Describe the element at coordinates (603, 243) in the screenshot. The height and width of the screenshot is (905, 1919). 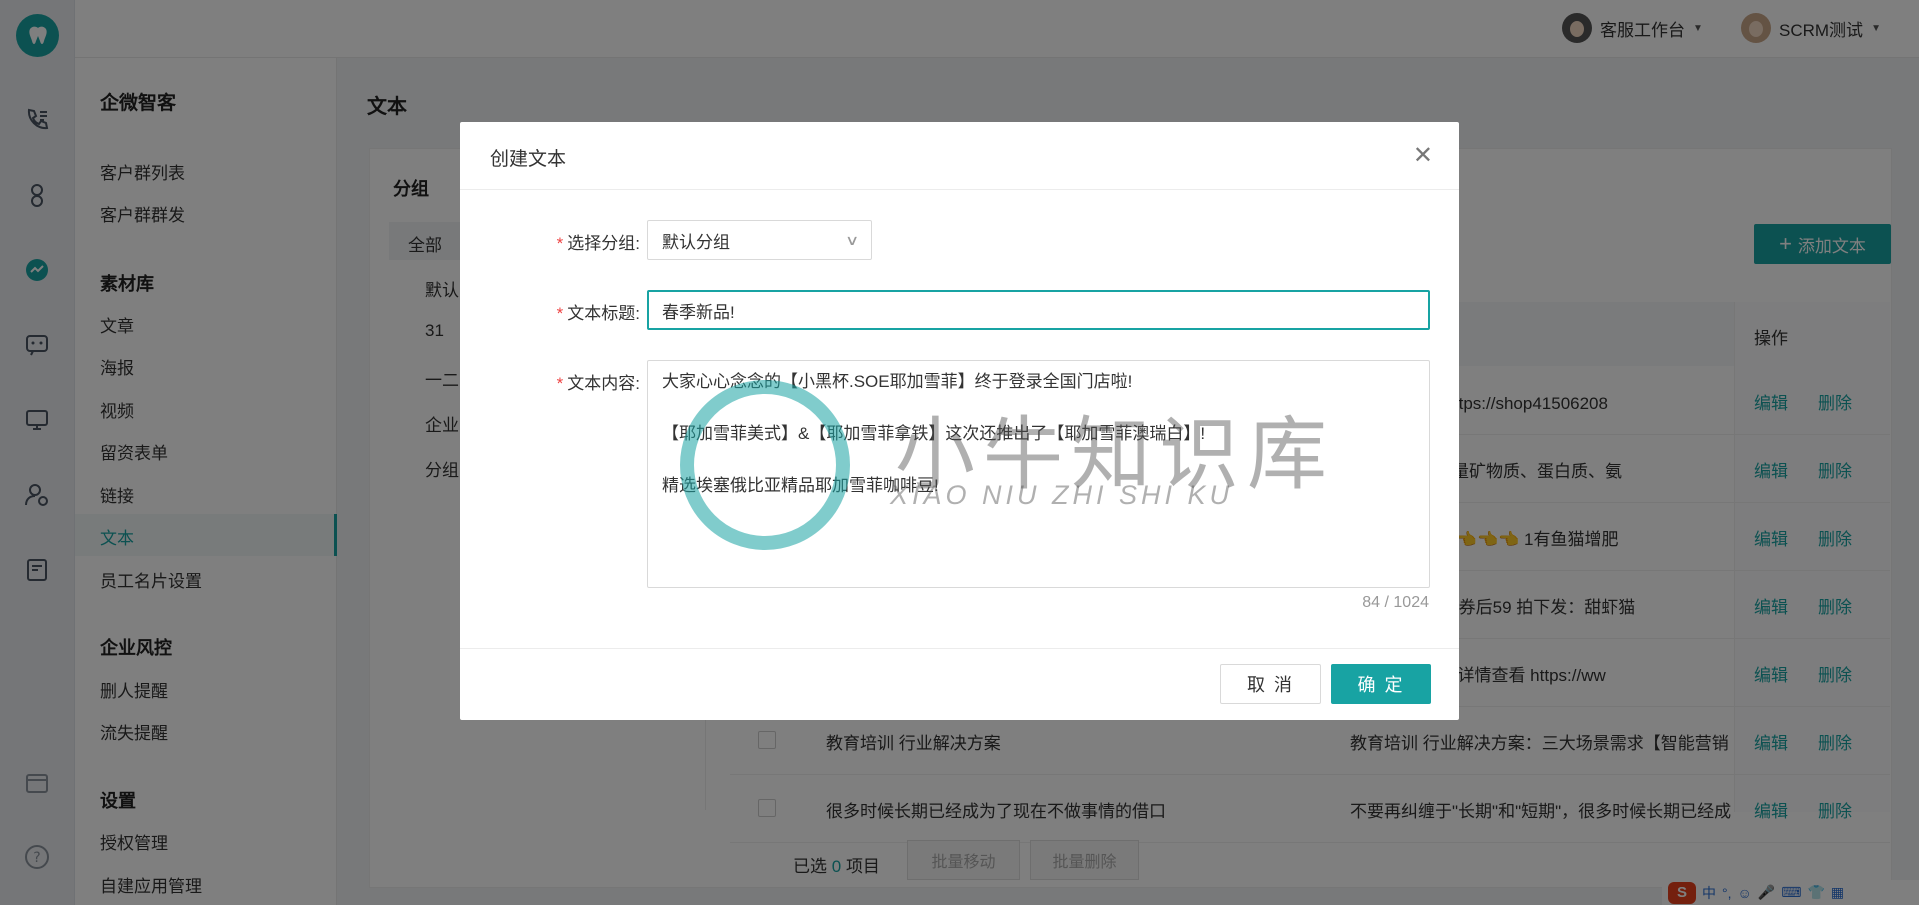
I see `group-label-text: 选择分组:` at that location.